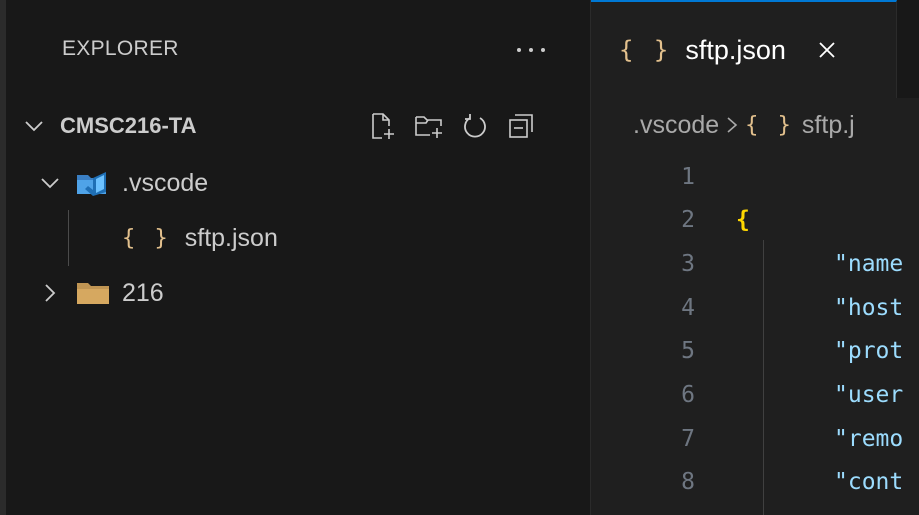  Describe the element at coordinates (869, 351) in the screenshot. I see `code-text: "prot` at that location.